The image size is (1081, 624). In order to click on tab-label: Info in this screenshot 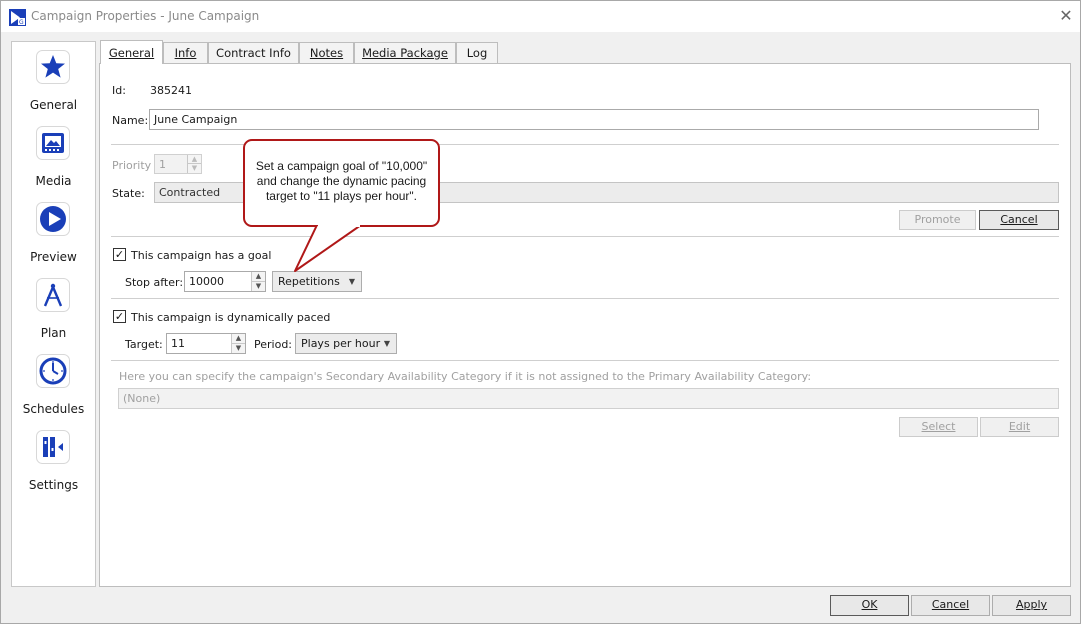, I will do `click(185, 53)`.